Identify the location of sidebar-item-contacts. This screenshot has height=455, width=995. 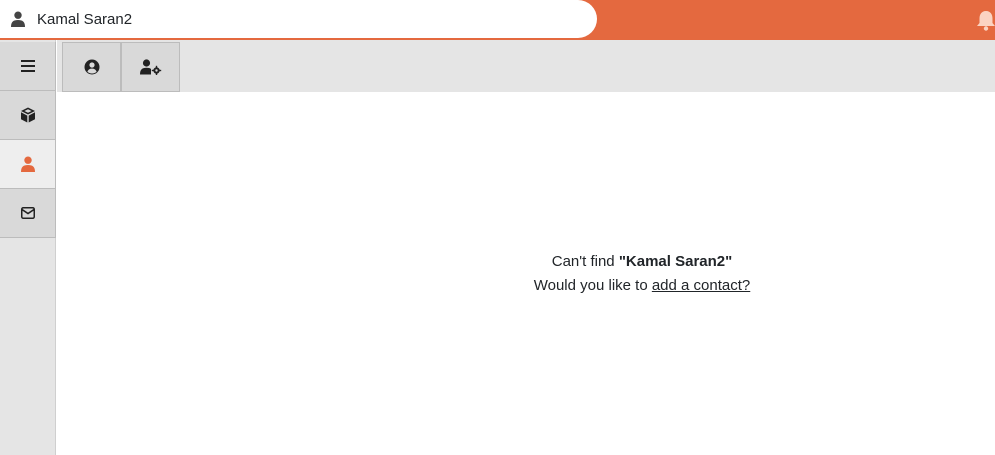
(28, 164).